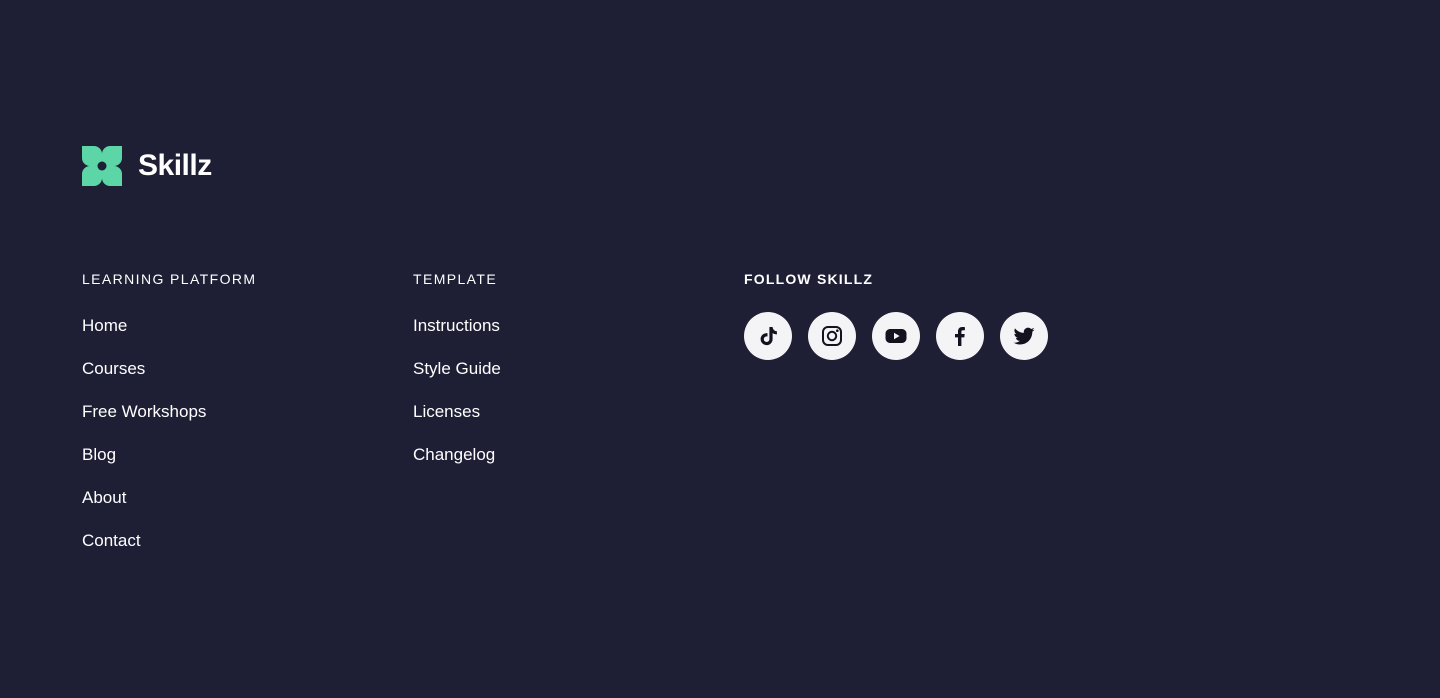 The height and width of the screenshot is (698, 1440). Describe the element at coordinates (169, 466) in the screenshot. I see `list-item: Blog` at that location.